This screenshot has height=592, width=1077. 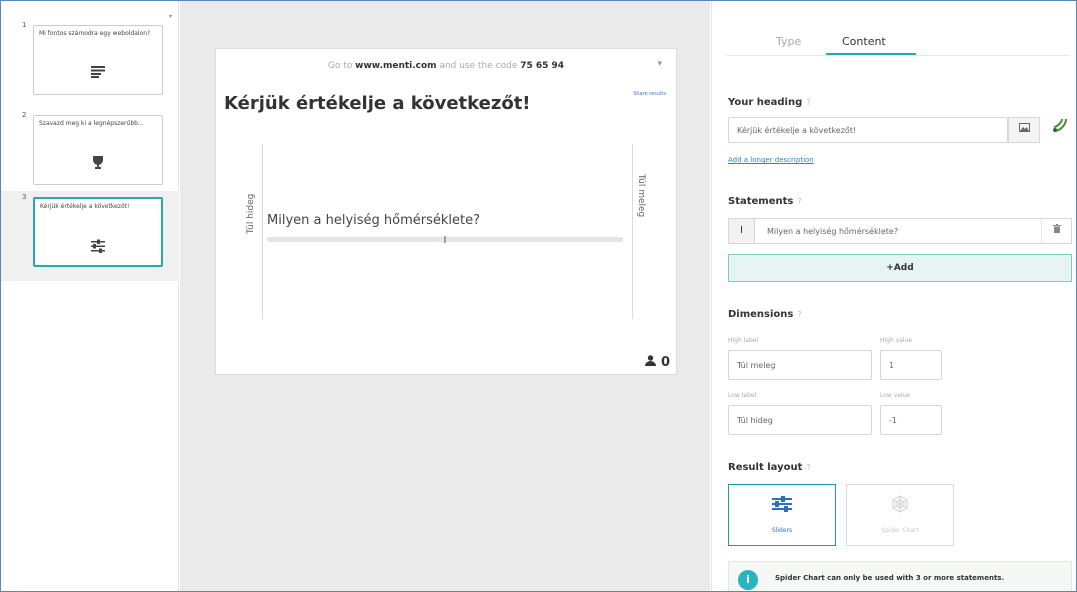 I want to click on slide-item-1: 1 Mi fontos számodra egy weboldalon?, so click(x=90, y=64).